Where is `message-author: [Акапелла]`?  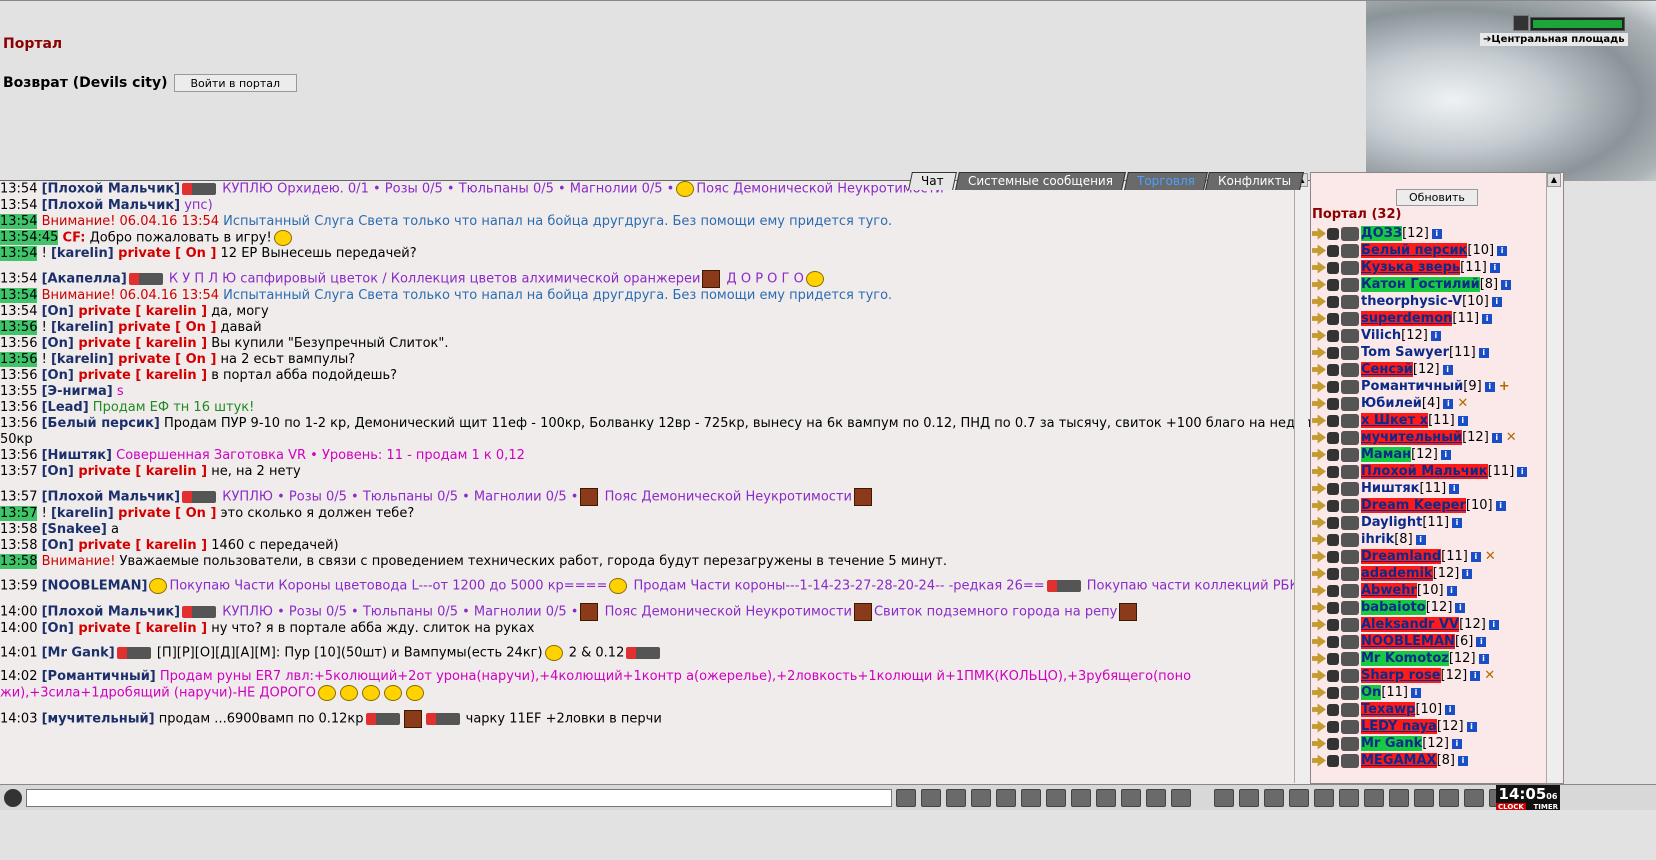 message-author: [Акапелла] is located at coordinates (84, 279).